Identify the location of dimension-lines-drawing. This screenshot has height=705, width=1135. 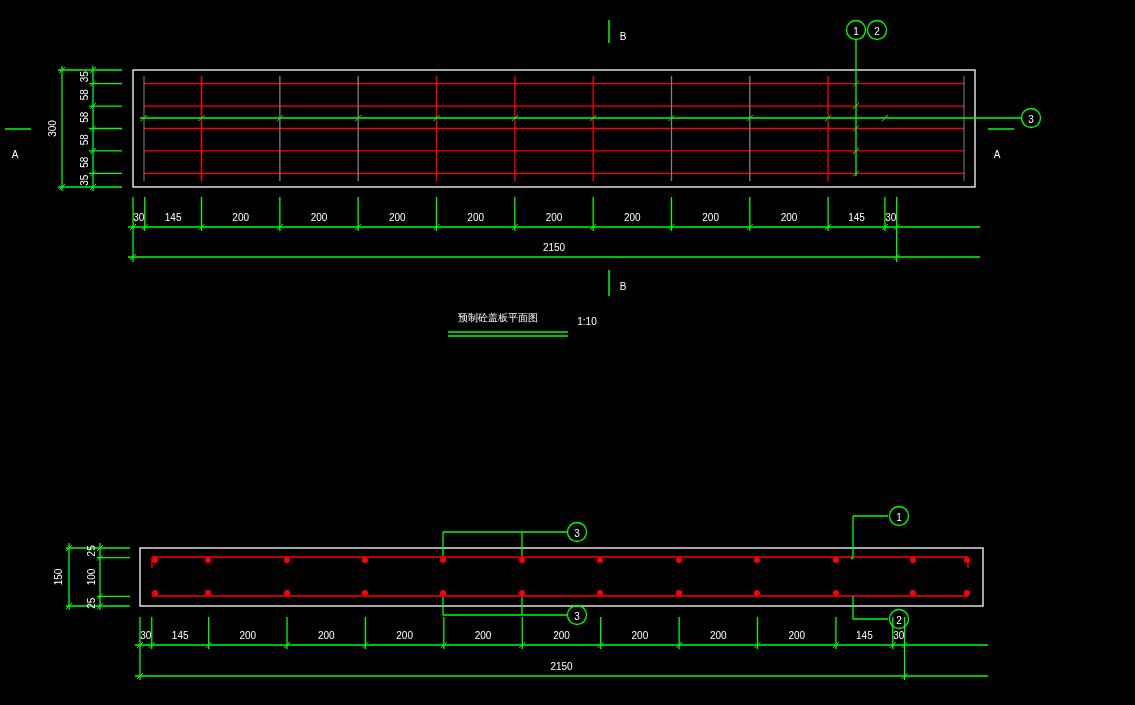
(98, 576).